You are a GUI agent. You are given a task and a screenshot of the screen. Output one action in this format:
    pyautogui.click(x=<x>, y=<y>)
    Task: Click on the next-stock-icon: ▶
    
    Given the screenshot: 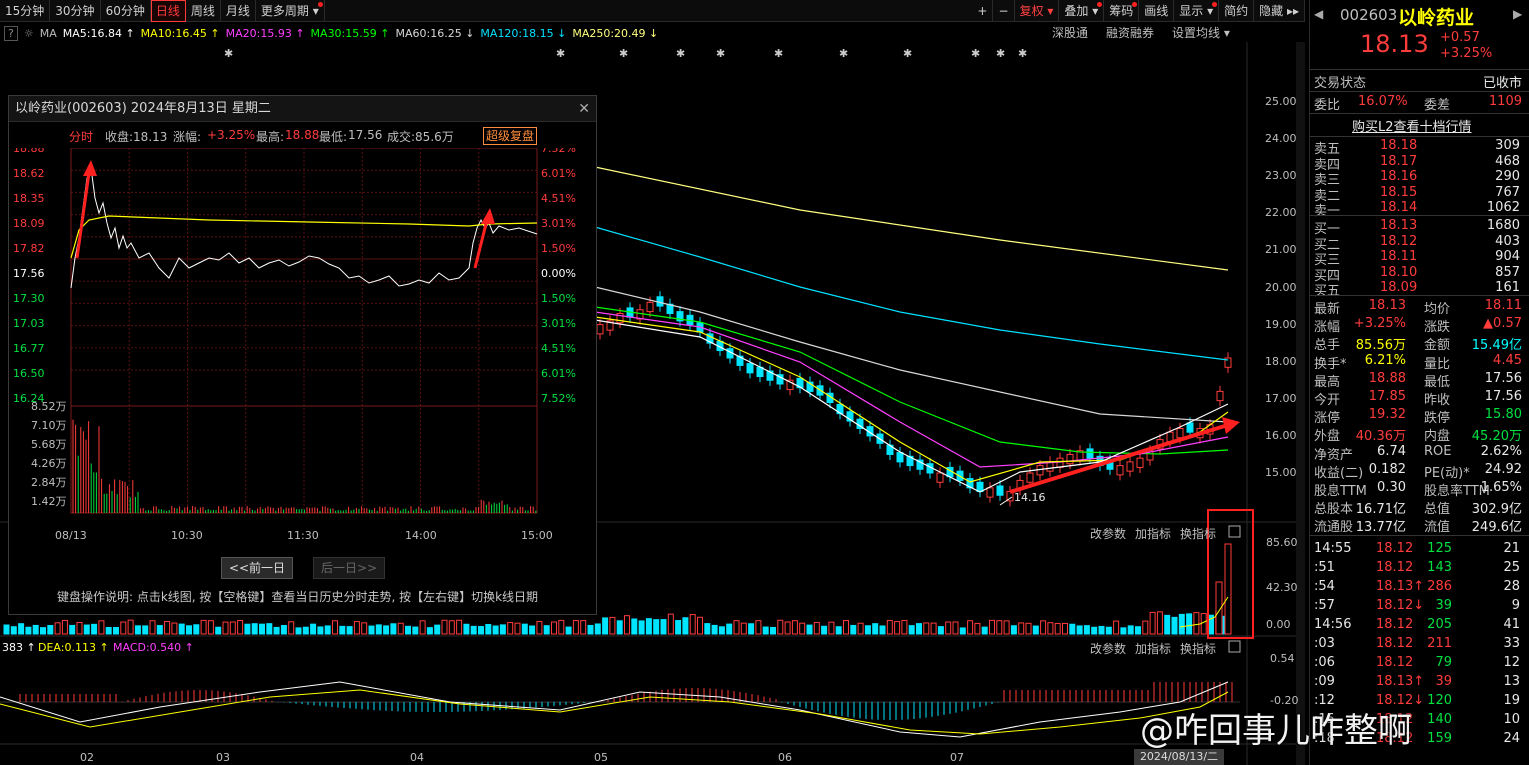 What is the action you would take?
    pyautogui.click(x=1517, y=14)
    